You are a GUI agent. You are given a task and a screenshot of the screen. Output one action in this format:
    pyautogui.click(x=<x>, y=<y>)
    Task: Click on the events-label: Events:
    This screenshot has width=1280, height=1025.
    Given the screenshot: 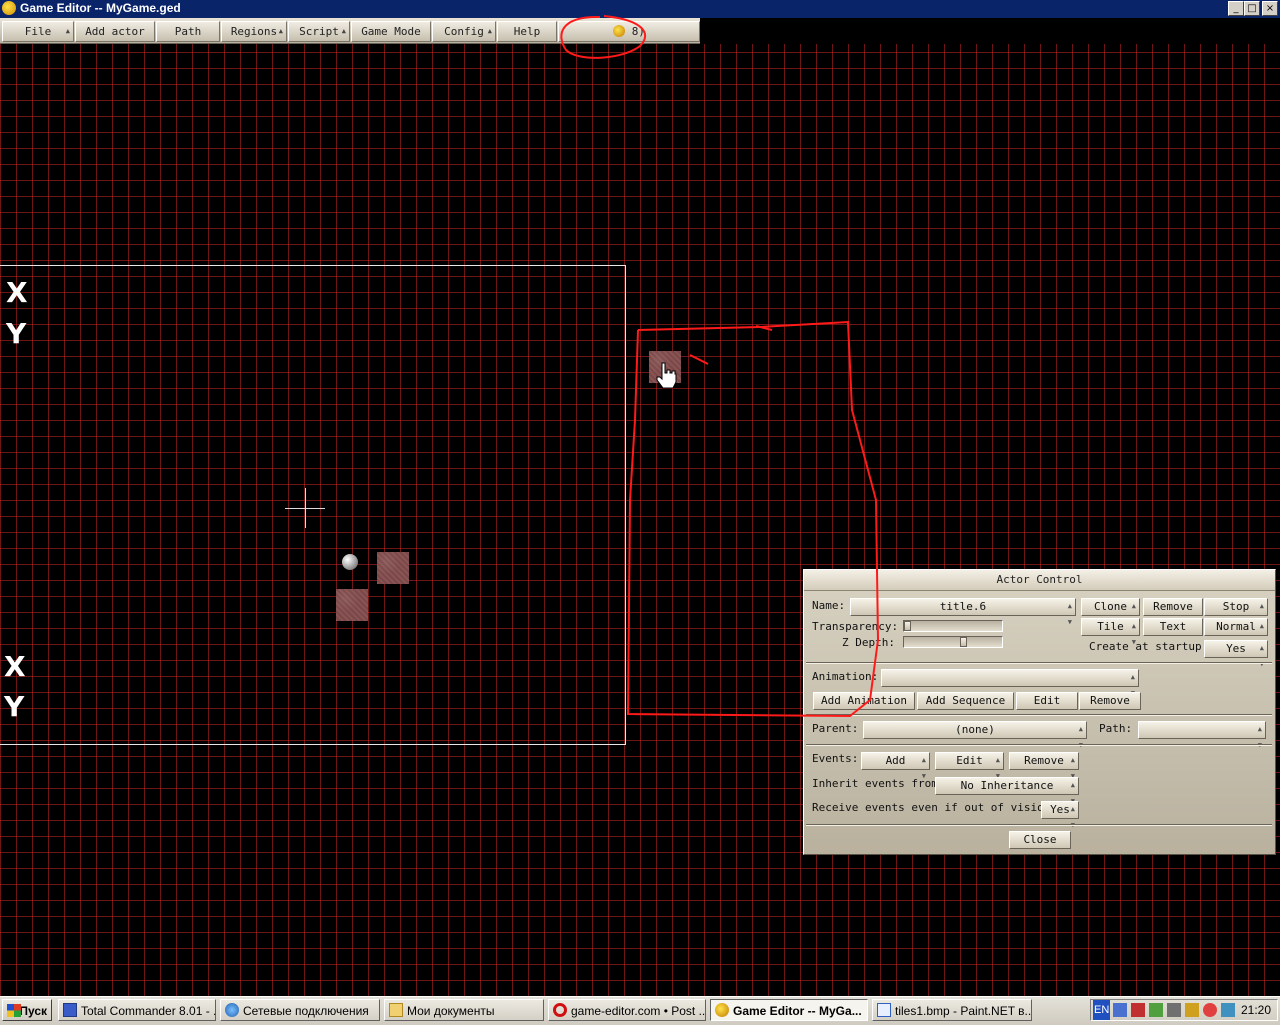 What is the action you would take?
    pyautogui.click(x=835, y=758)
    